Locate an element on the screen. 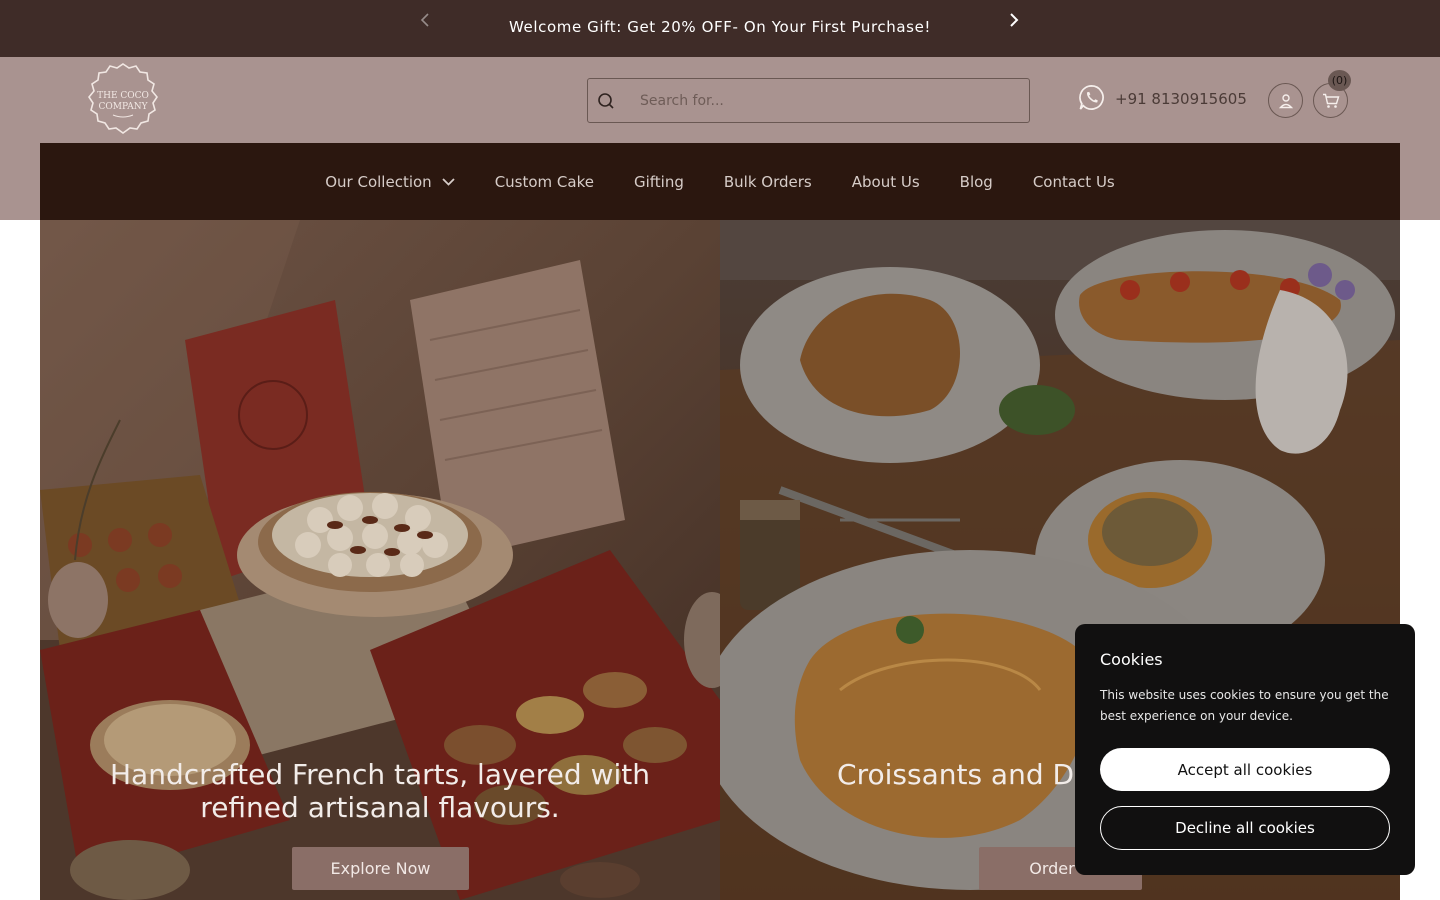 The image size is (1440, 900). cart-icon is located at coordinates (1330, 100).